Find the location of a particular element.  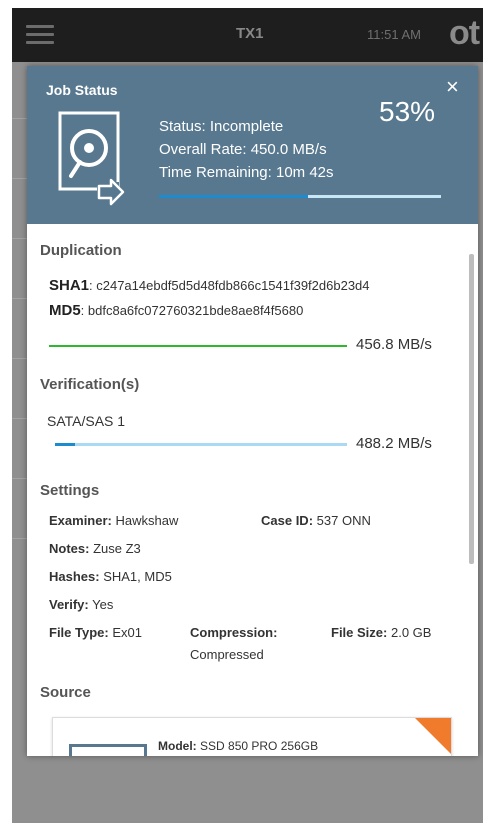

verification-progress-bar is located at coordinates (201, 444).